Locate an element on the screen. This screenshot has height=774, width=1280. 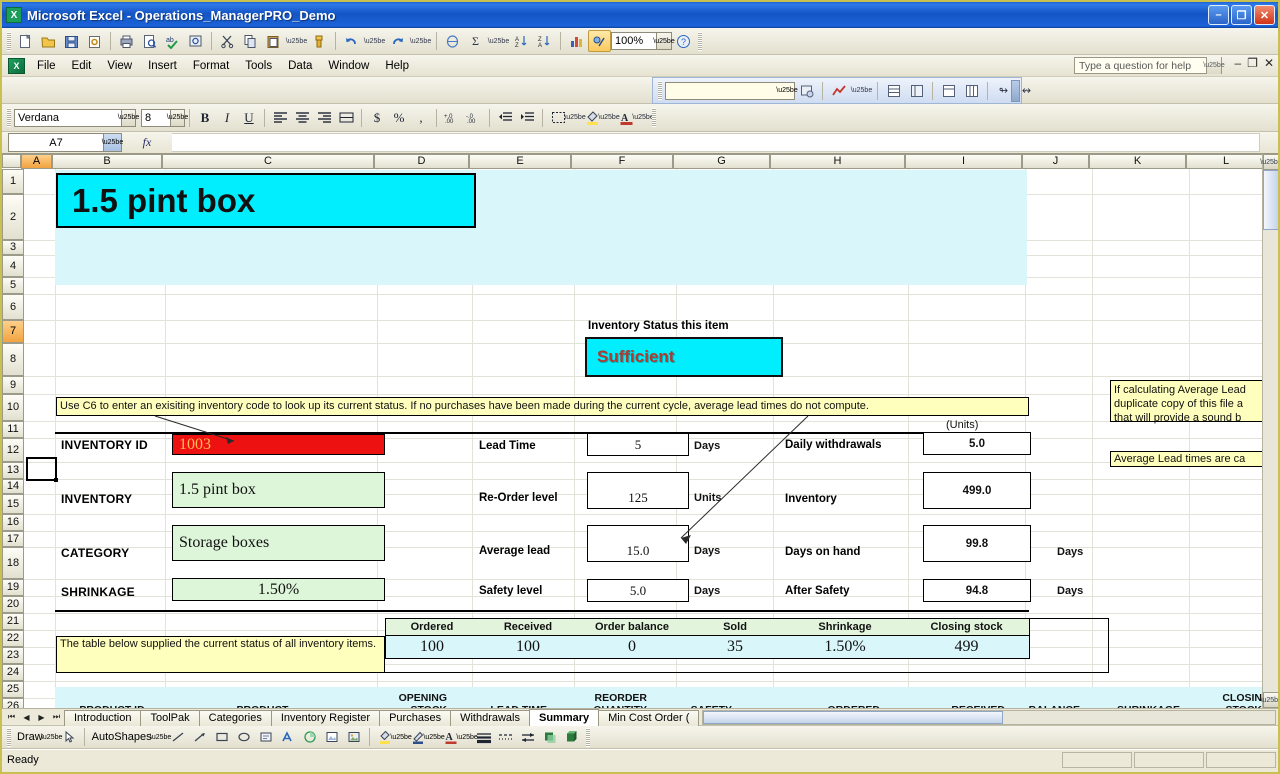
scroll-down-icon: \u25bc is located at coordinates (1269, 700).